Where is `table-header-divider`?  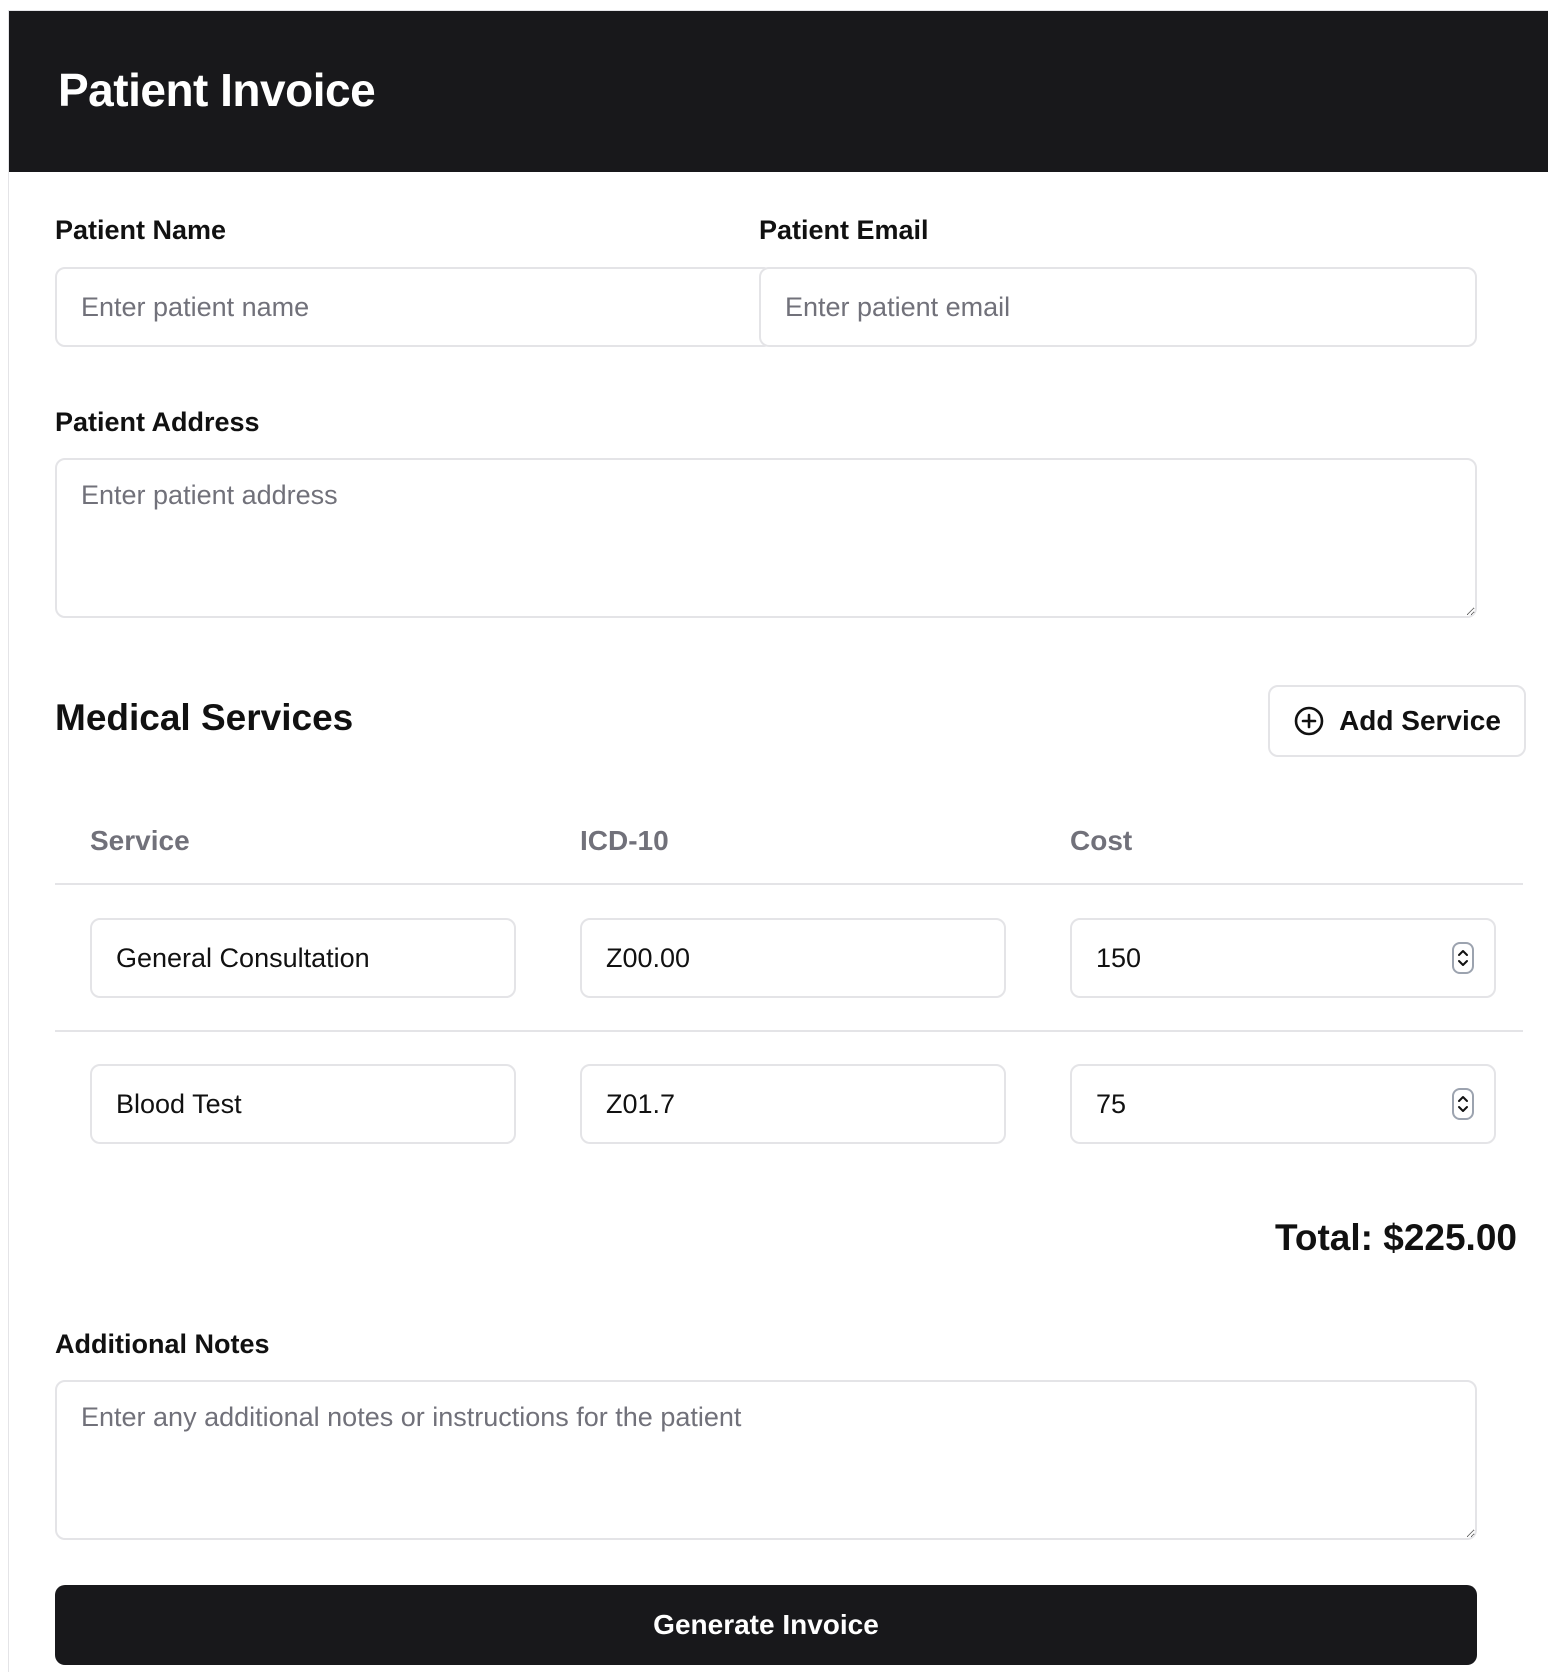 table-header-divider is located at coordinates (789, 884).